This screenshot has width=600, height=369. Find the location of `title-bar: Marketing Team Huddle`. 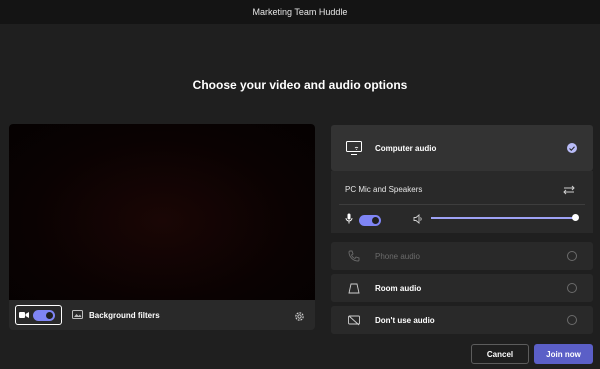

title-bar: Marketing Team Huddle is located at coordinates (300, 12).